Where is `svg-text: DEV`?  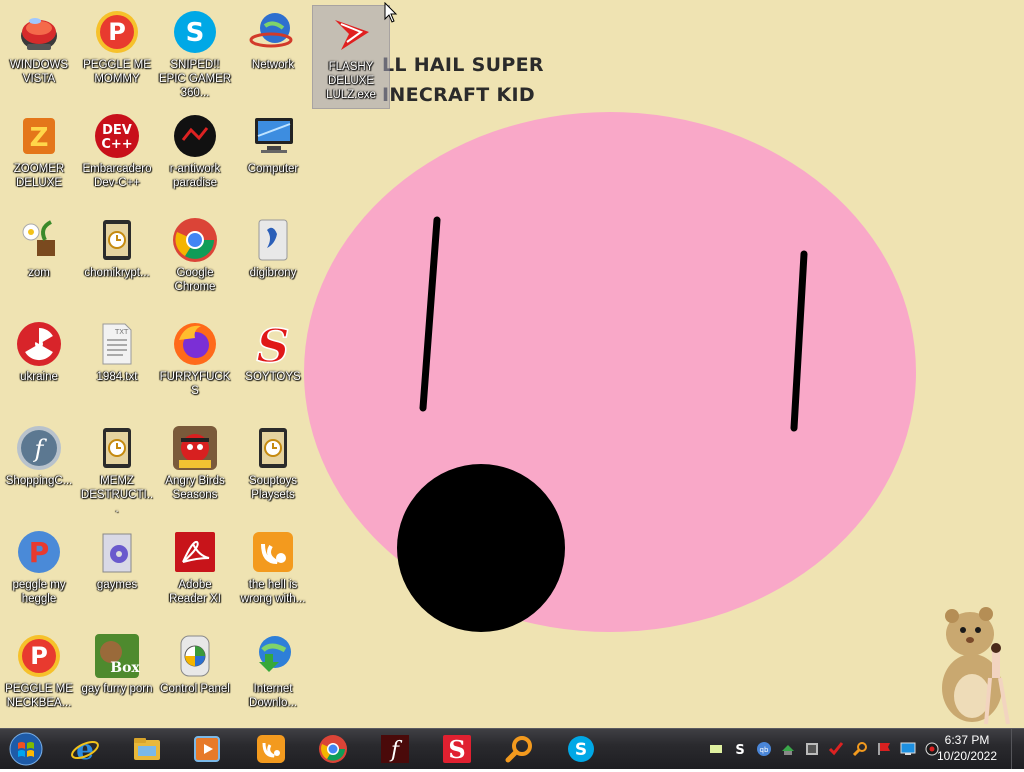 svg-text: DEV is located at coordinates (117, 130).